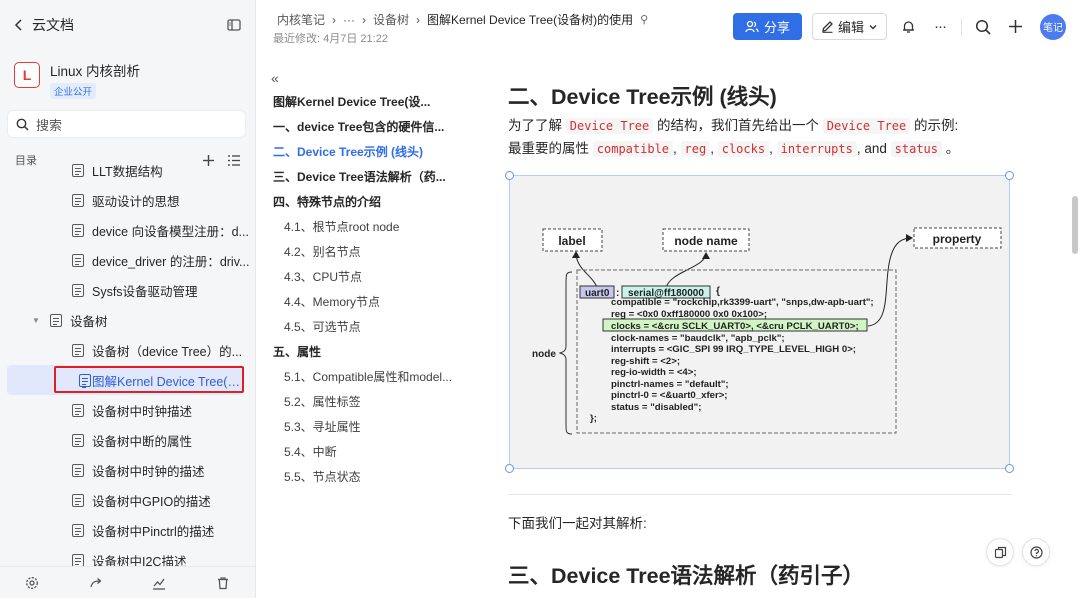  I want to click on outline-item: 4.2、别名节点, so click(380, 252).